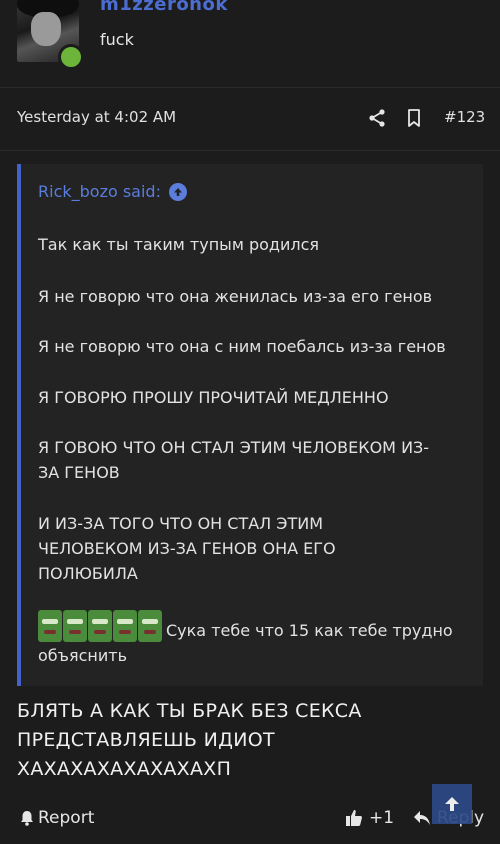 This screenshot has height=844, width=500. I want to click on online-status-icon, so click(71, 57).